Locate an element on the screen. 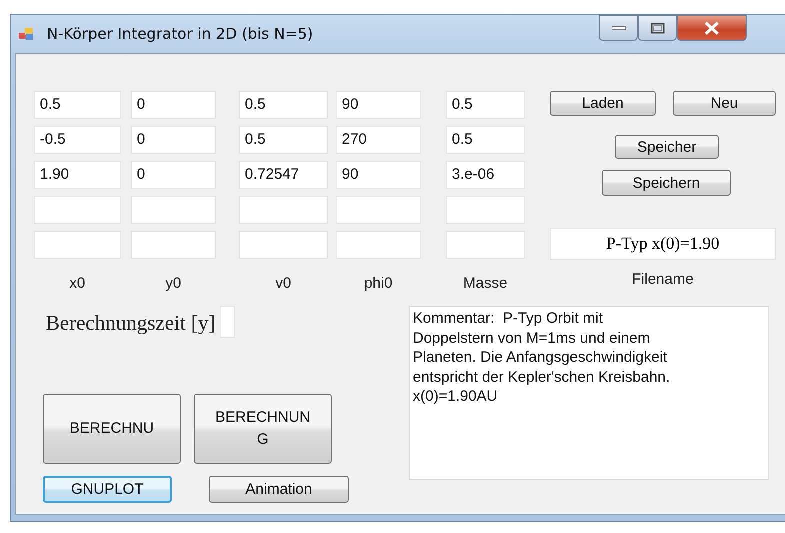 This screenshot has height=533, width=785. gnuplot-button: GNUPLOT is located at coordinates (107, 489).